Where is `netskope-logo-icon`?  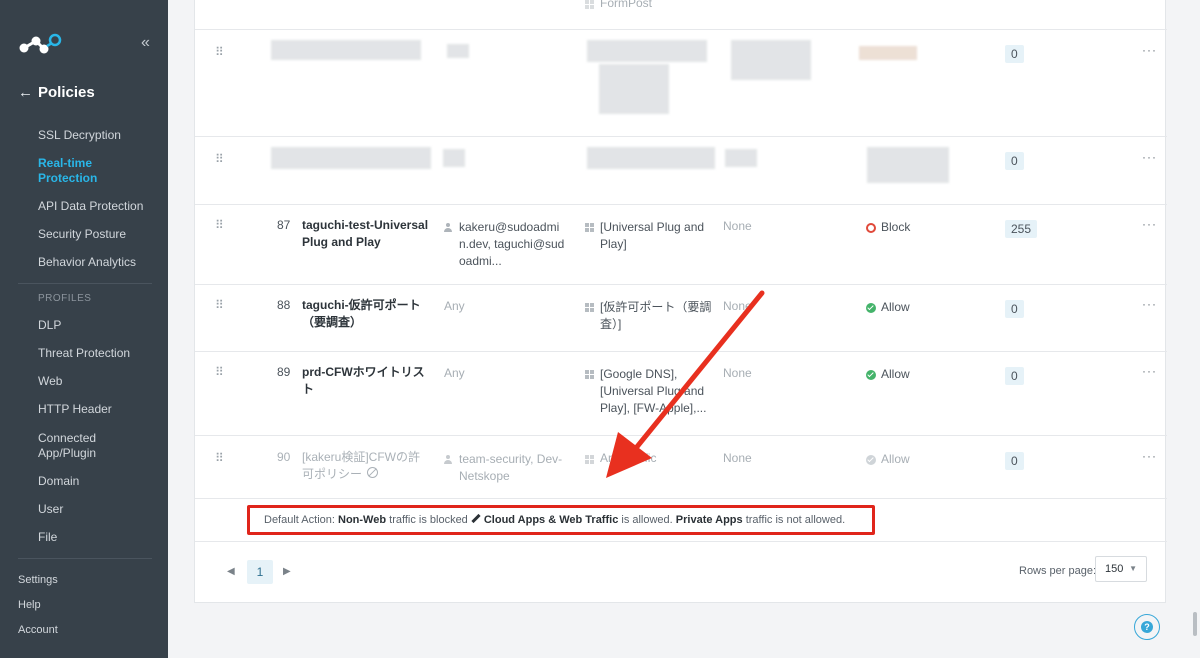
netskope-logo-icon is located at coordinates (40, 45).